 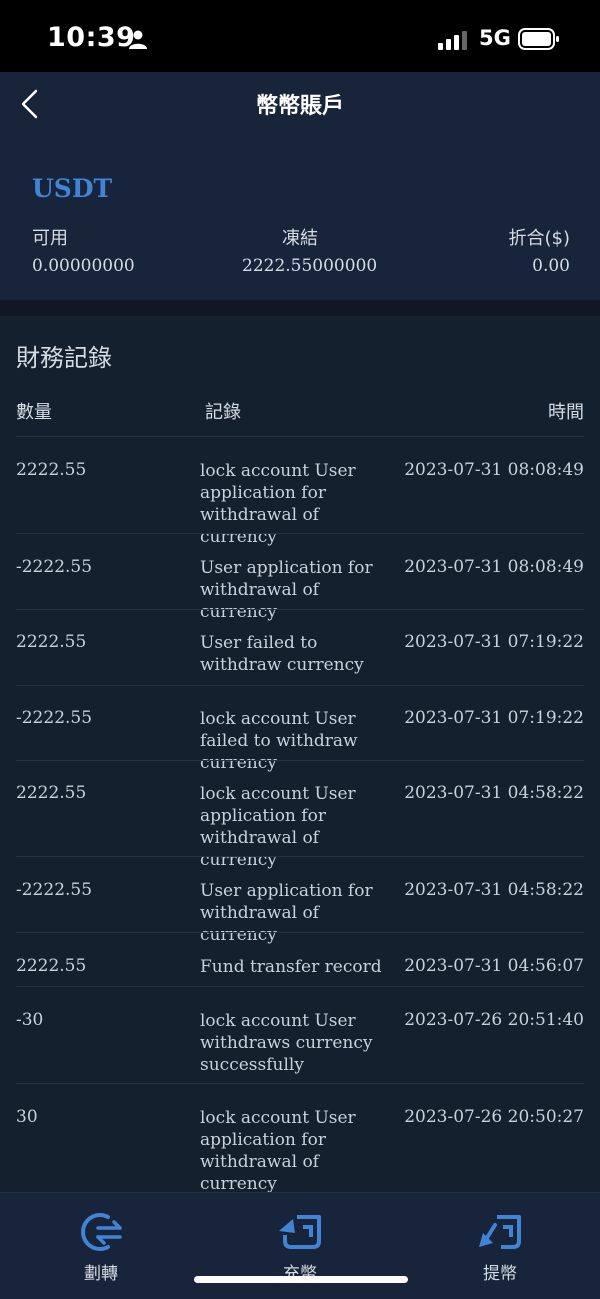 I want to click on nav-bar: 幣幣賬戶, so click(x=300, y=106).